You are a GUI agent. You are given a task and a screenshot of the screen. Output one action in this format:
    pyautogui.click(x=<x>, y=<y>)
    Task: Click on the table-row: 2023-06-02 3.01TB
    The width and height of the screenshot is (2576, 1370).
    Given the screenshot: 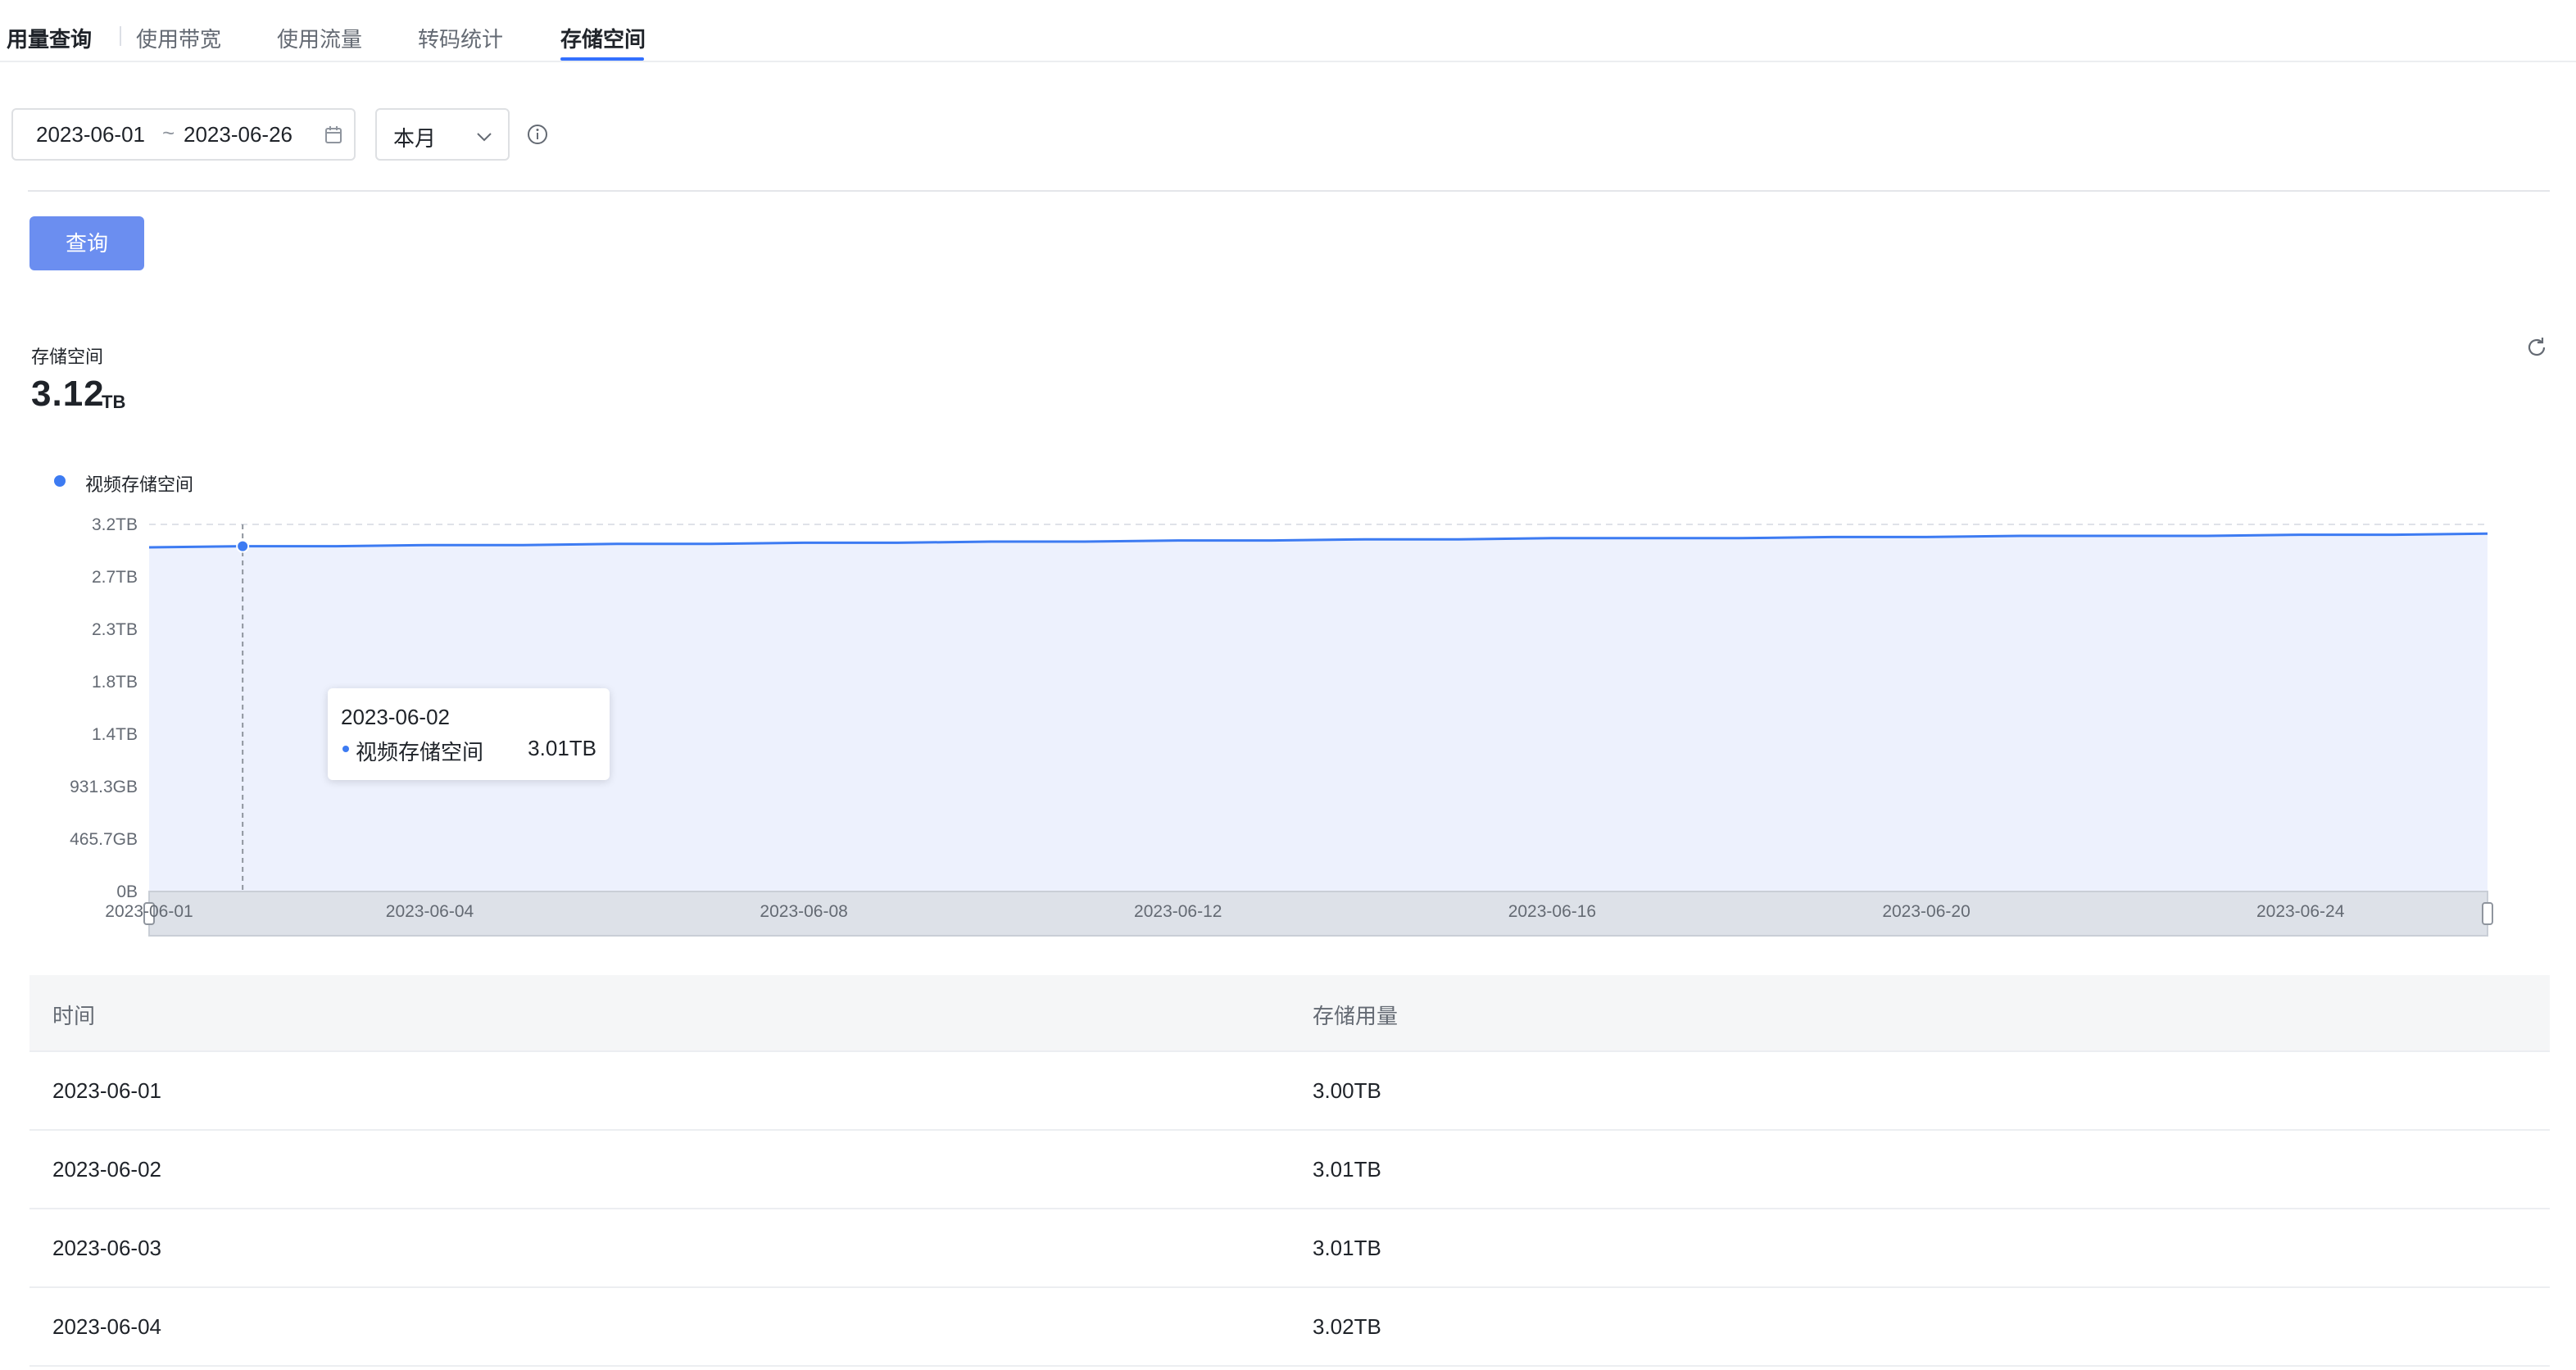 What is the action you would take?
    pyautogui.click(x=1289, y=1170)
    